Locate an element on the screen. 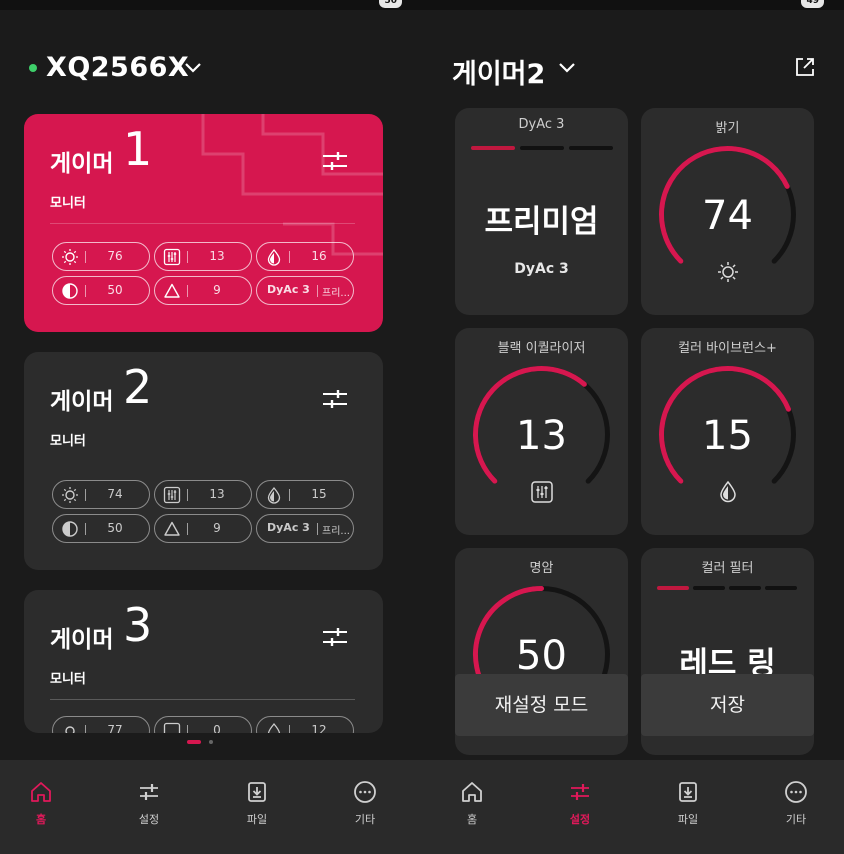 This screenshot has height=854, width=844. preset-card-gamer-3: 게이머 3 모니터 77 0 12 is located at coordinates (203, 661).